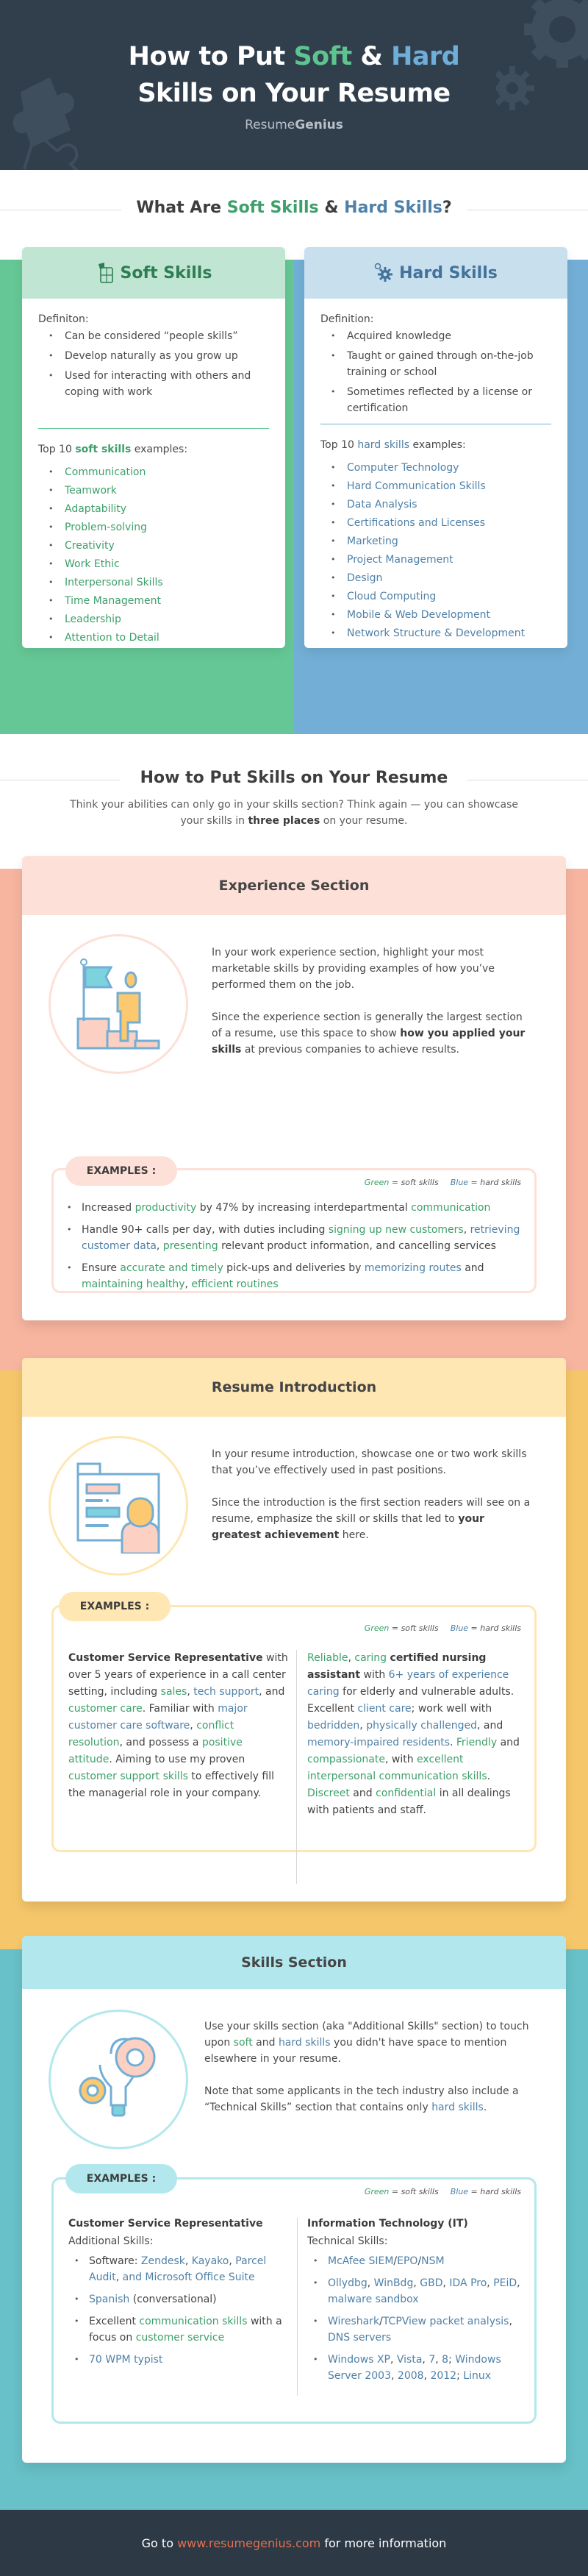  What do you see at coordinates (193, 2321) in the screenshot?
I see `soft-skill-highlight: communication skills` at bounding box center [193, 2321].